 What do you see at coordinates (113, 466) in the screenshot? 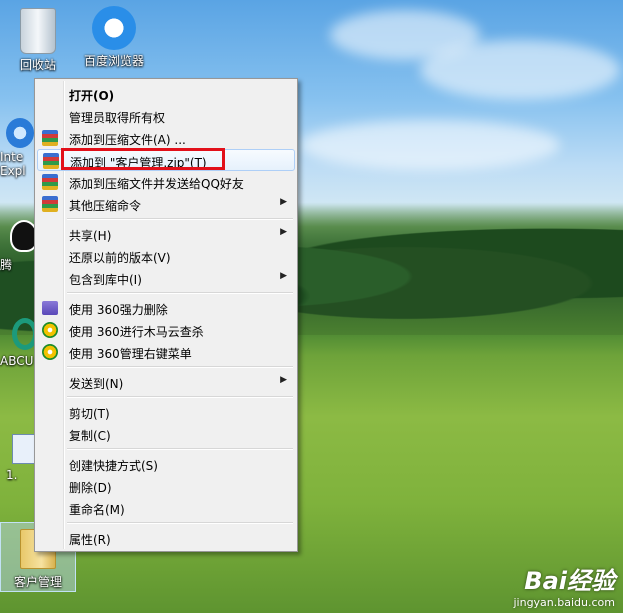
I see `menu-item-label: 创建快捷方式(S)` at bounding box center [113, 466].